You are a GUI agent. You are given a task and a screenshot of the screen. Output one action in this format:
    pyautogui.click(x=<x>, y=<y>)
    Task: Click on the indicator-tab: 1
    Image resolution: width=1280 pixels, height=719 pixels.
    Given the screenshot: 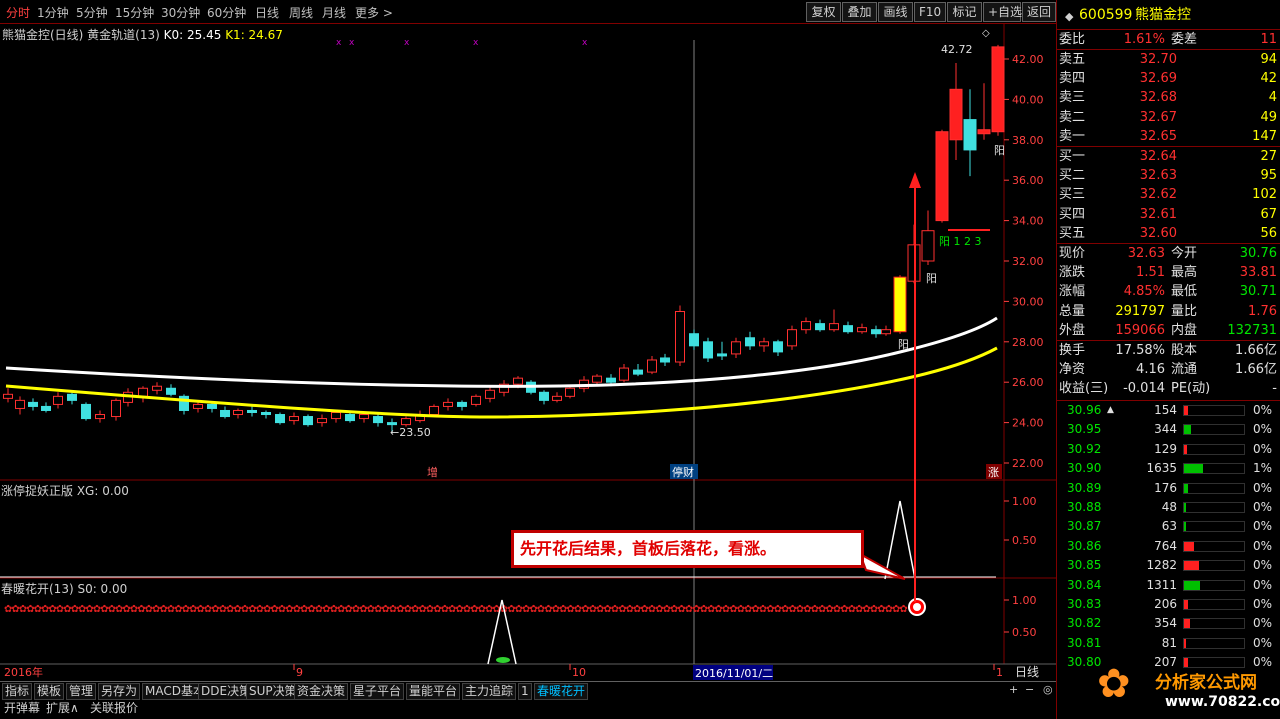 What is the action you would take?
    pyautogui.click(x=525, y=691)
    